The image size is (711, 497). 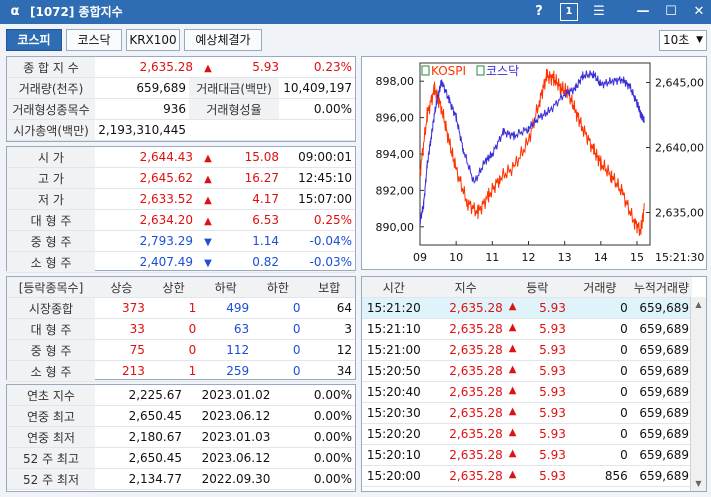 I want to click on tab-expected-price: 예상체결가, so click(x=223, y=40).